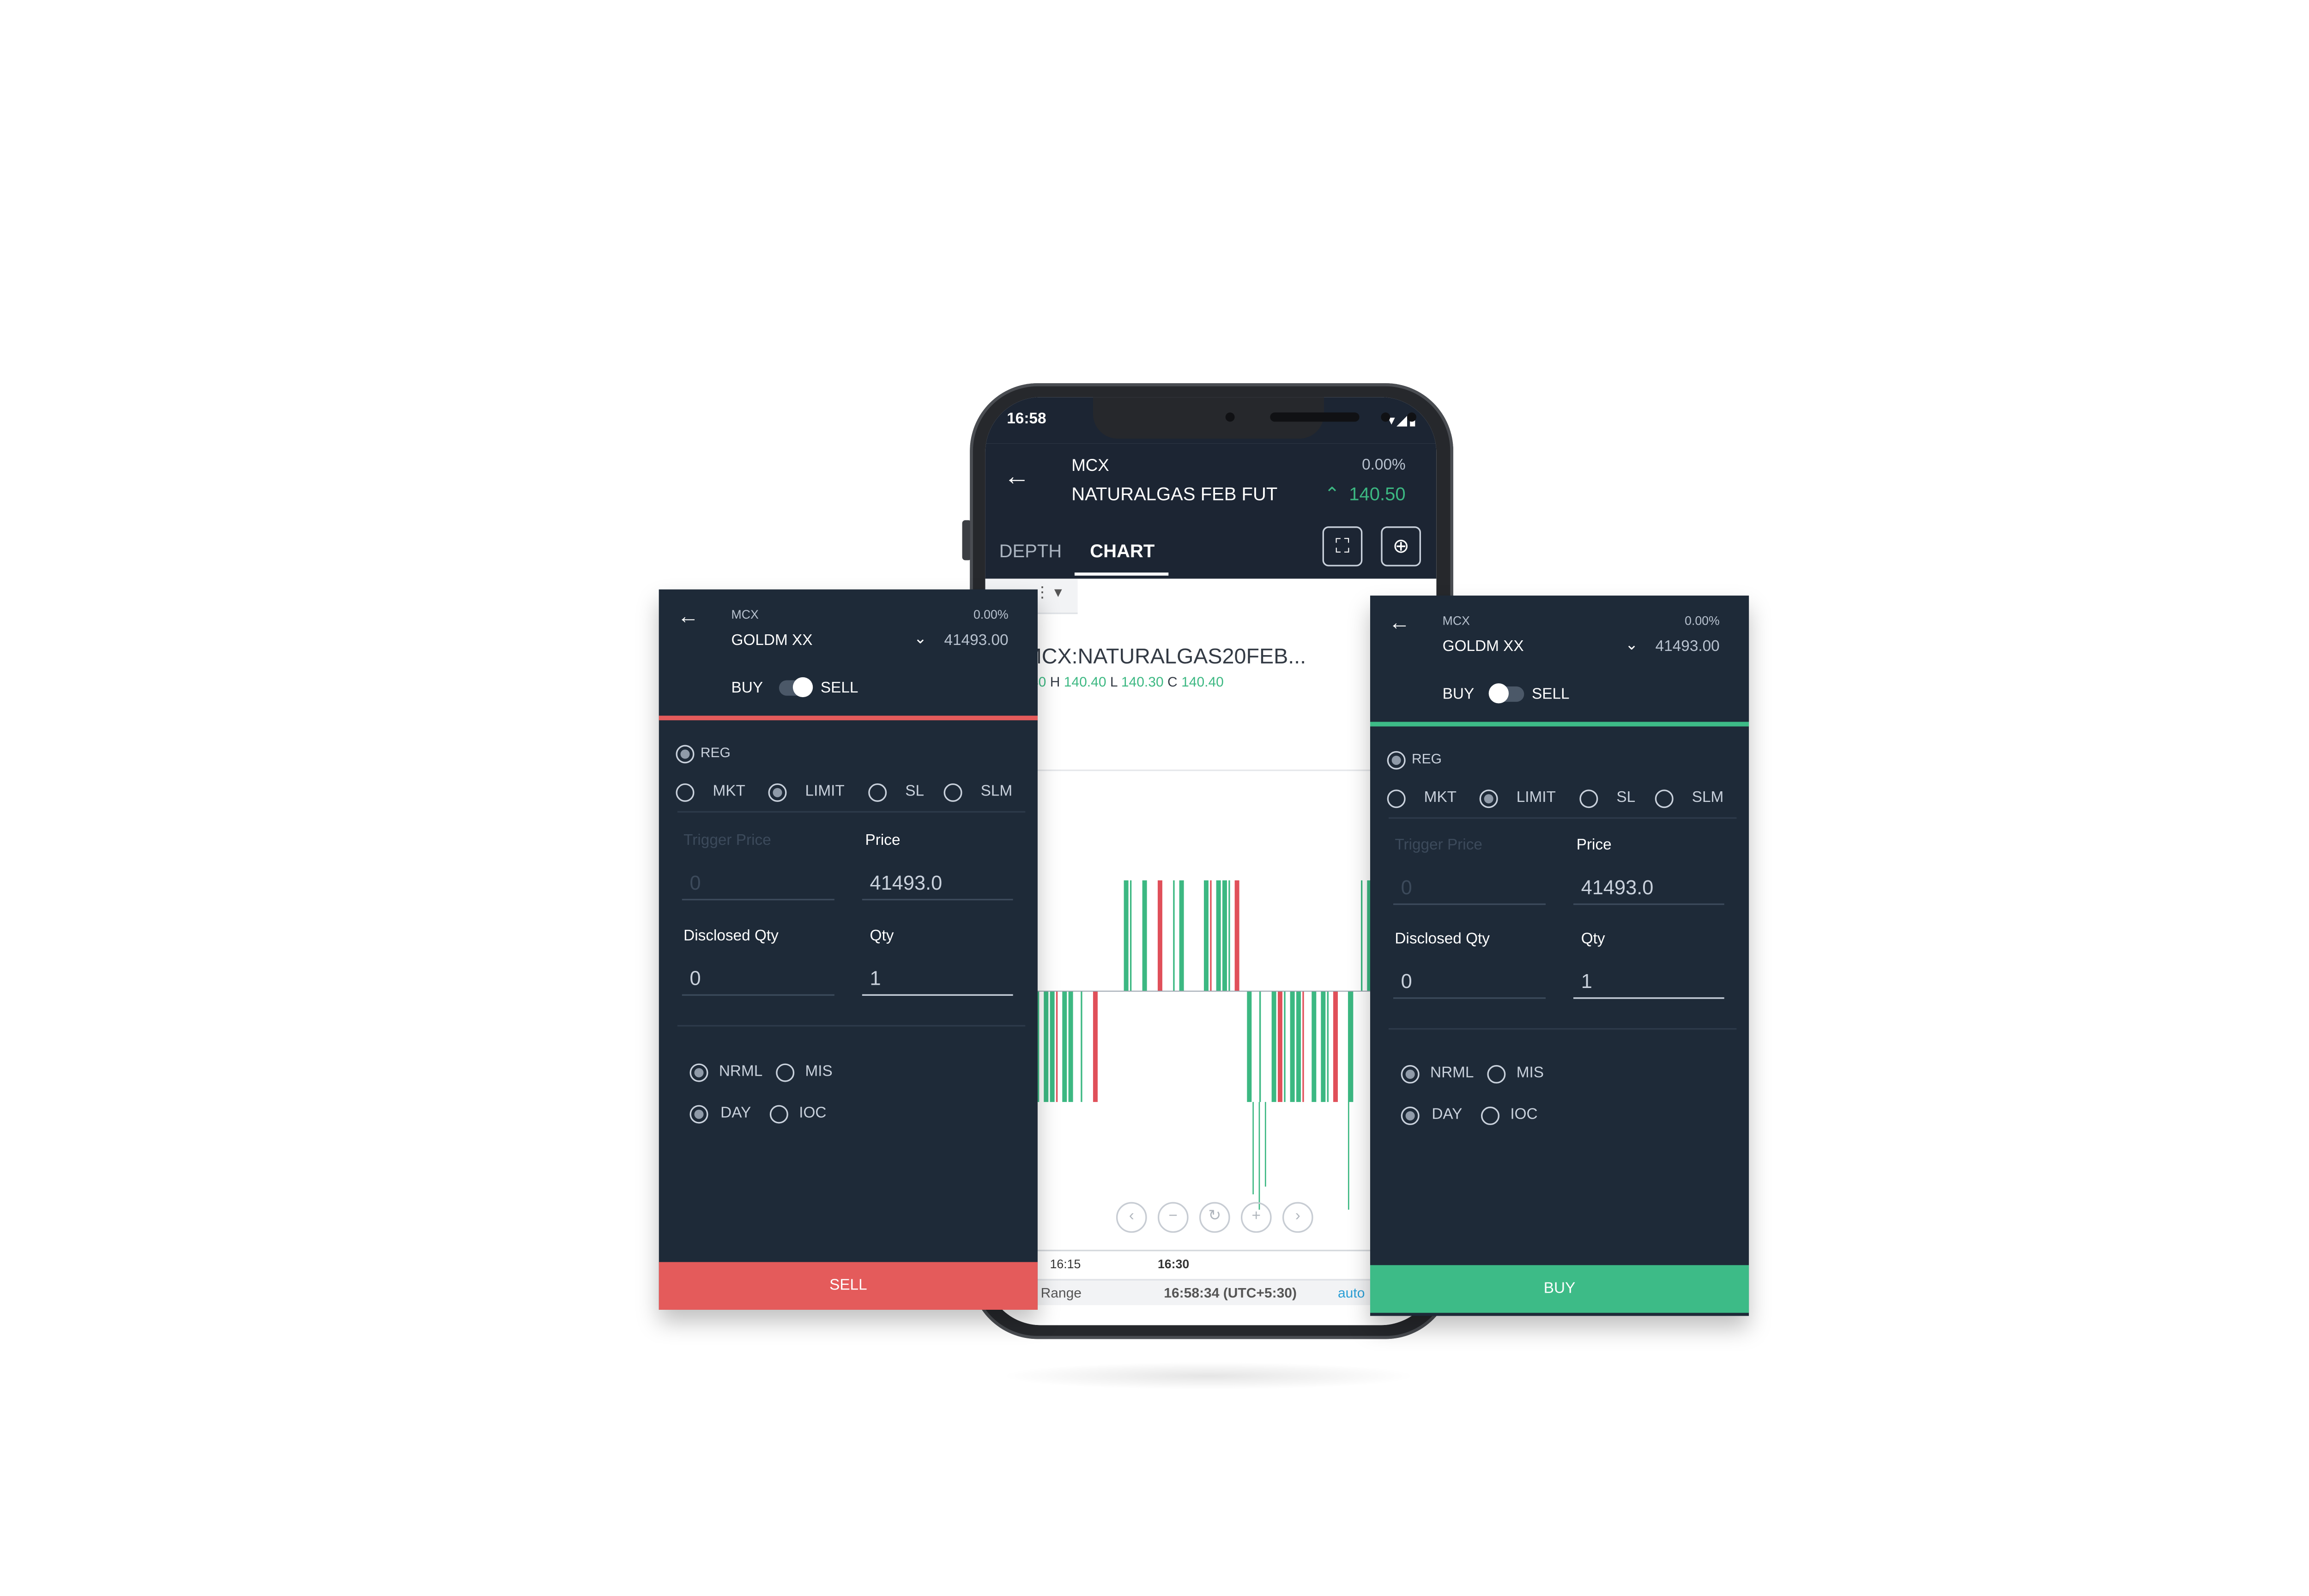 This screenshot has height=1596, width=2309. Describe the element at coordinates (849, 718) in the screenshot. I see `mode-accent-bar` at that location.